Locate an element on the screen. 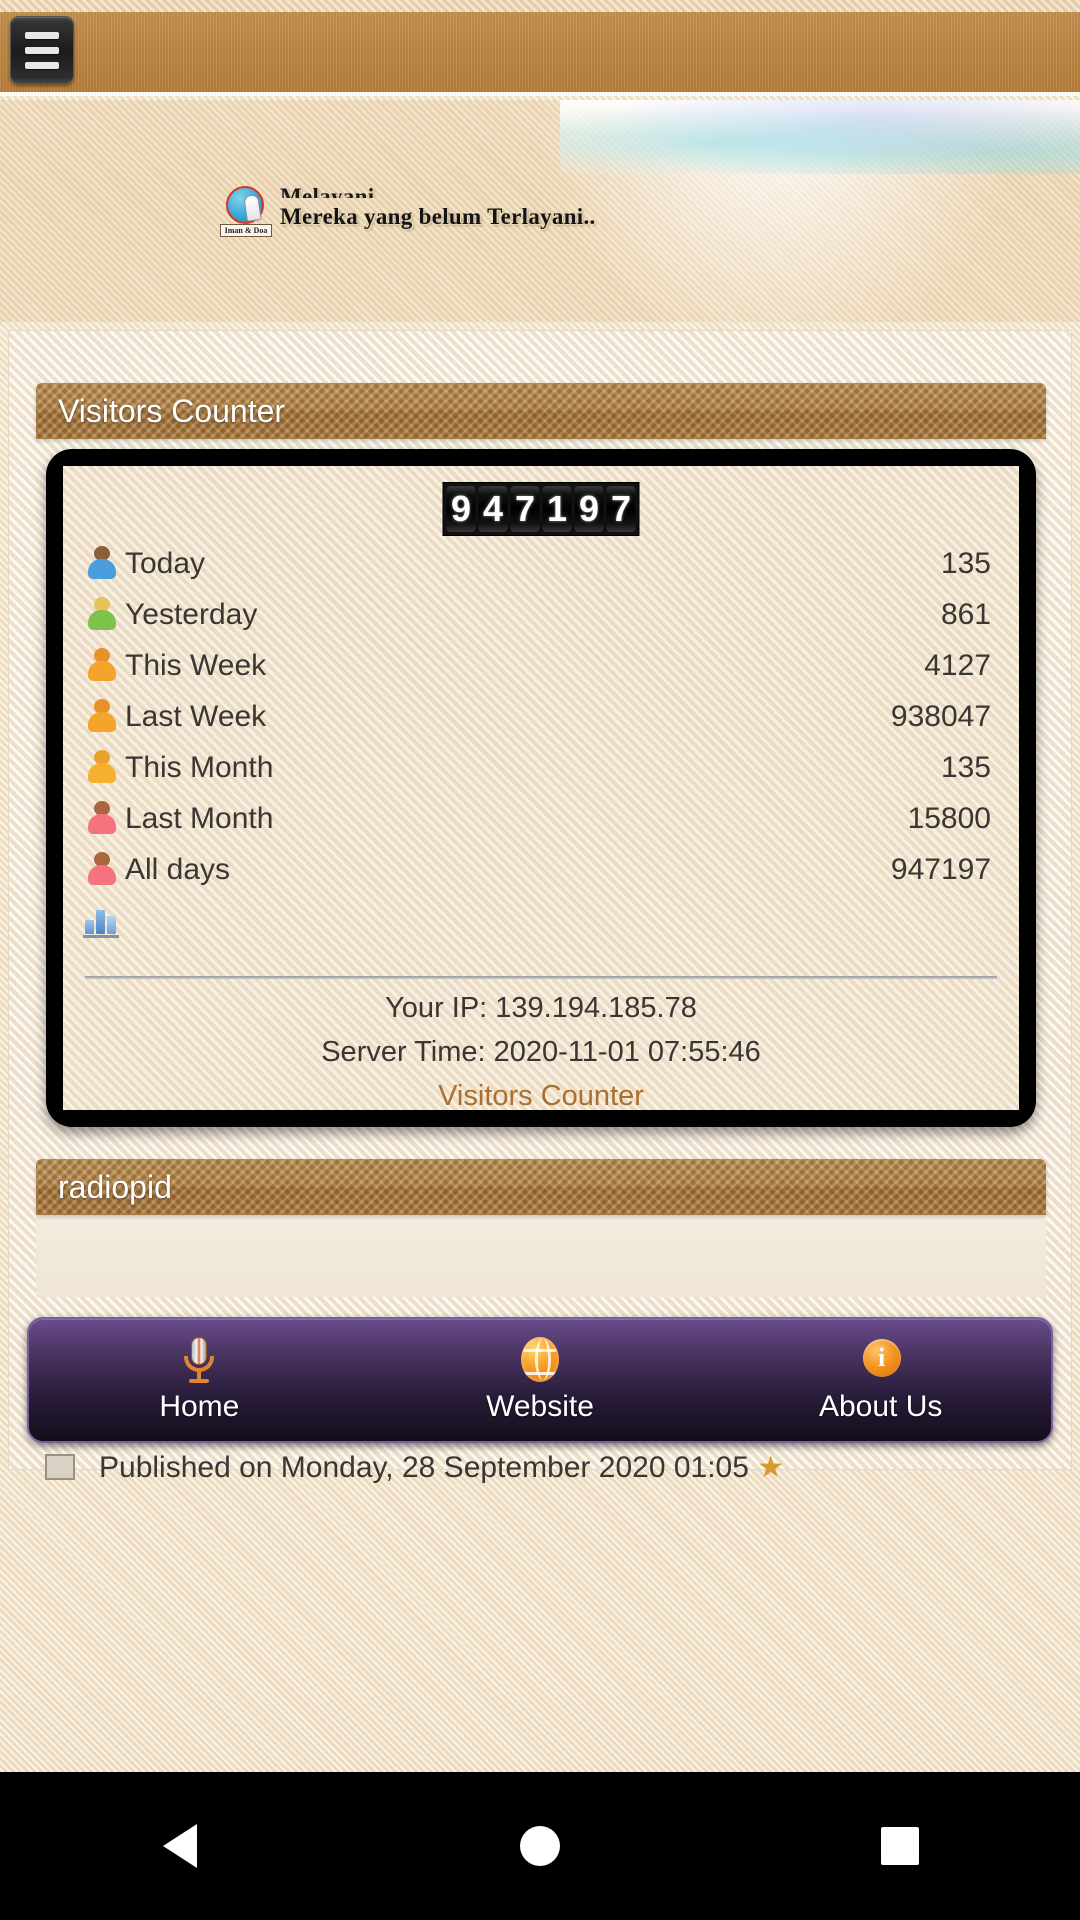 This screenshot has height=1920, width=1080. visitor-stat-label: Last Week is located at coordinates (196, 716).